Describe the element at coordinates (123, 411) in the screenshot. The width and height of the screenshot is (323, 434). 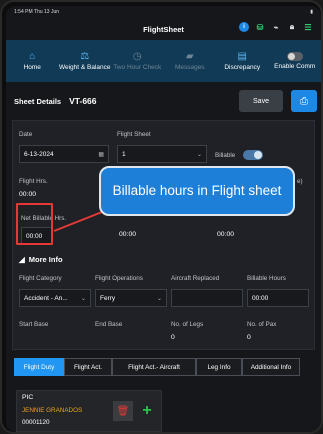
I see `trash-icon: 🗑︎` at that location.